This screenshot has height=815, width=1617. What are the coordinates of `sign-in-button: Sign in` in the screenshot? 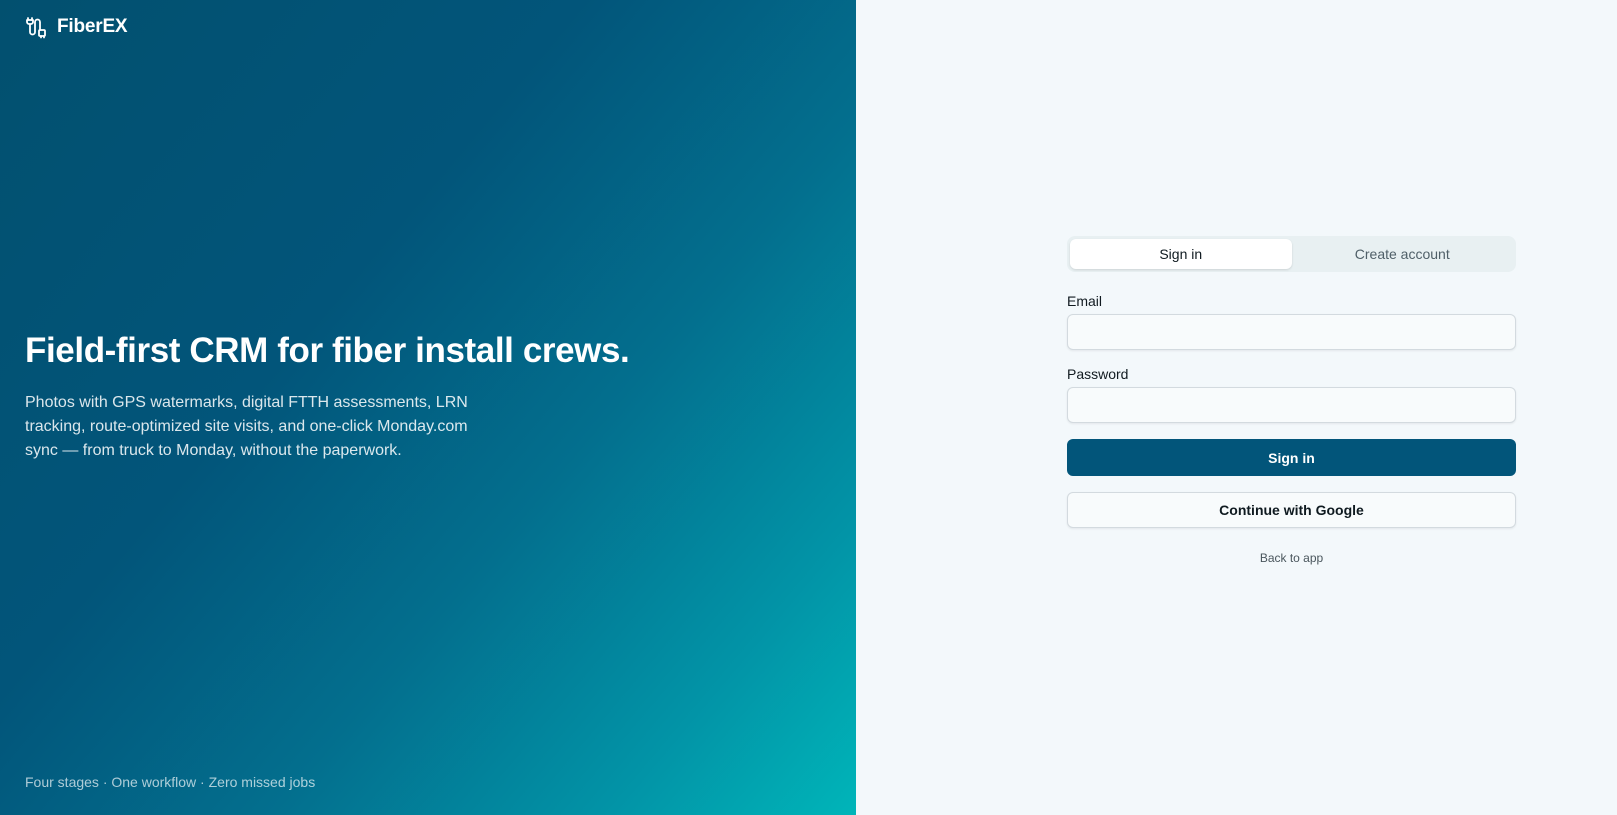 It's located at (1291, 457).